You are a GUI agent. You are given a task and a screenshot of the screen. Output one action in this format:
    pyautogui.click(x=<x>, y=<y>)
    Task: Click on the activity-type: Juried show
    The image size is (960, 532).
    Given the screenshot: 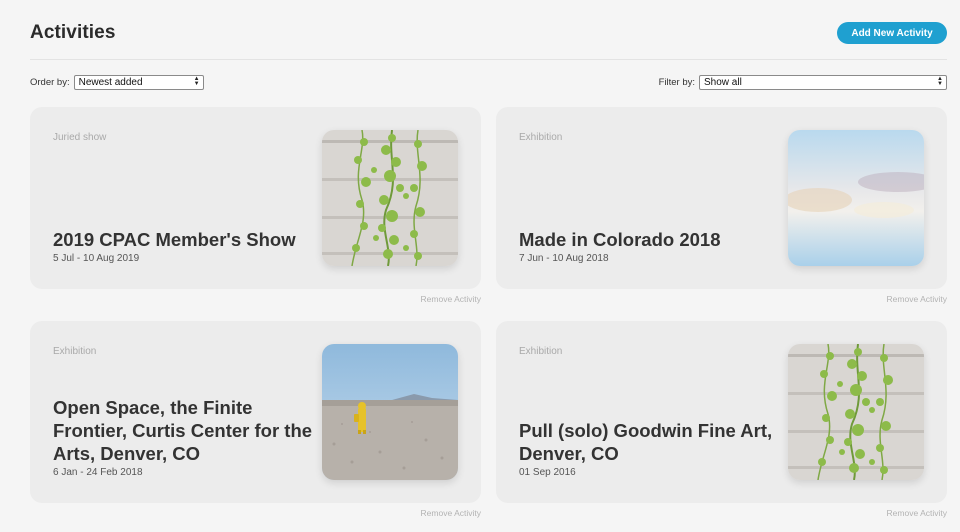 What is the action you would take?
    pyautogui.click(x=80, y=137)
    